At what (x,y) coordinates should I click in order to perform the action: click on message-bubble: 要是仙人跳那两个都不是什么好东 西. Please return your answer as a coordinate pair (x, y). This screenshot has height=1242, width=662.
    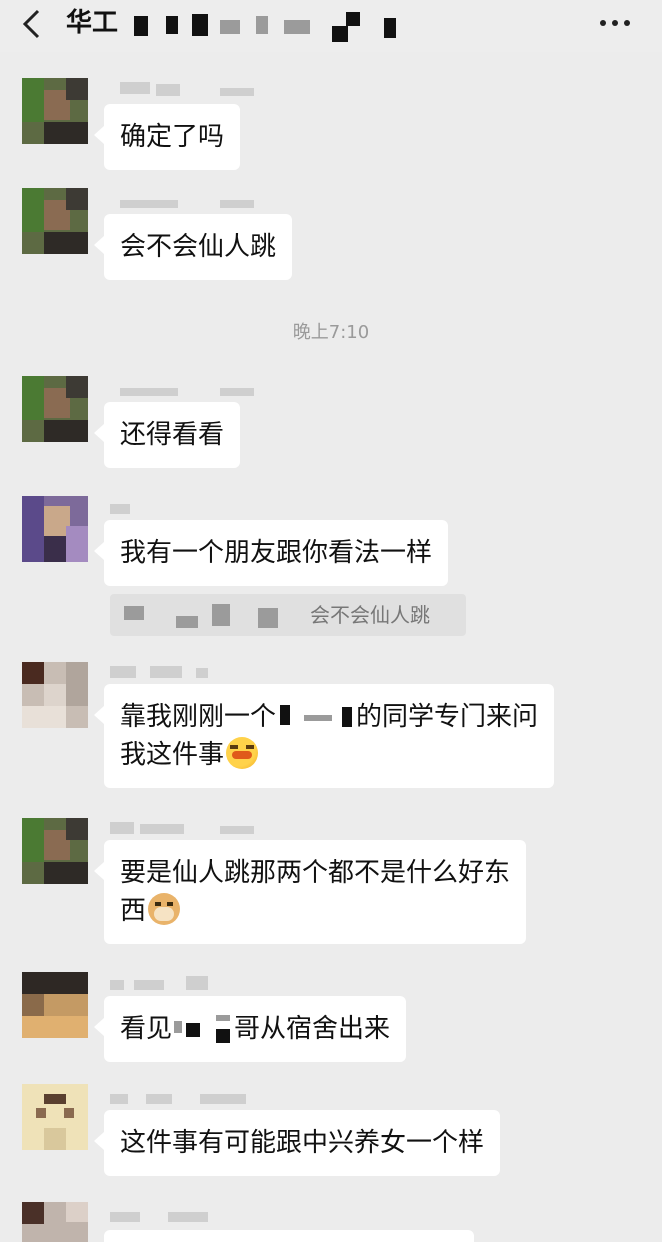
    Looking at the image, I should click on (310, 892).